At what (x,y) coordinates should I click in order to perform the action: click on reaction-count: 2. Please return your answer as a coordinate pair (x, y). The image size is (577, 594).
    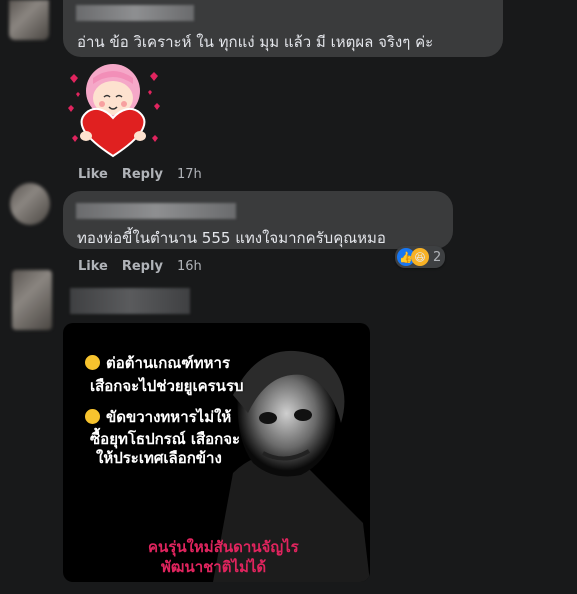
    Looking at the image, I should click on (437, 257).